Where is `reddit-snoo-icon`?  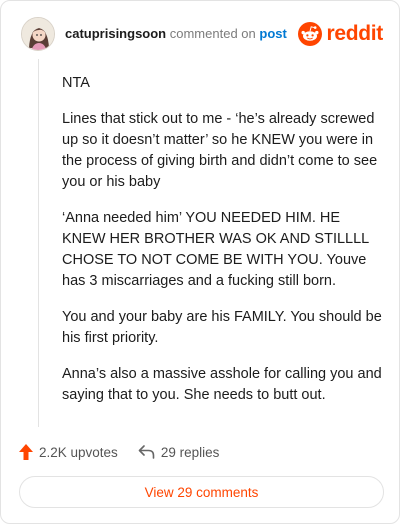 reddit-snoo-icon is located at coordinates (310, 34).